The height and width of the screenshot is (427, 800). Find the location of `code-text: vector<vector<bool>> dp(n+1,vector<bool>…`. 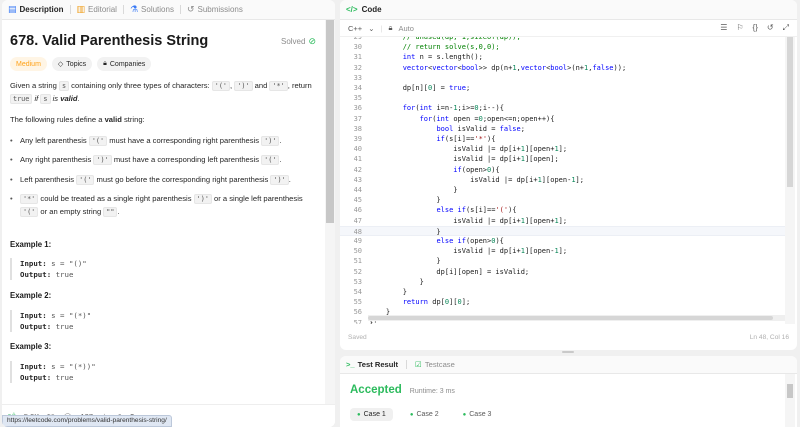

code-text: vector<vector<bool>> dp(n+1,vector<bool>… is located at coordinates (514, 67).